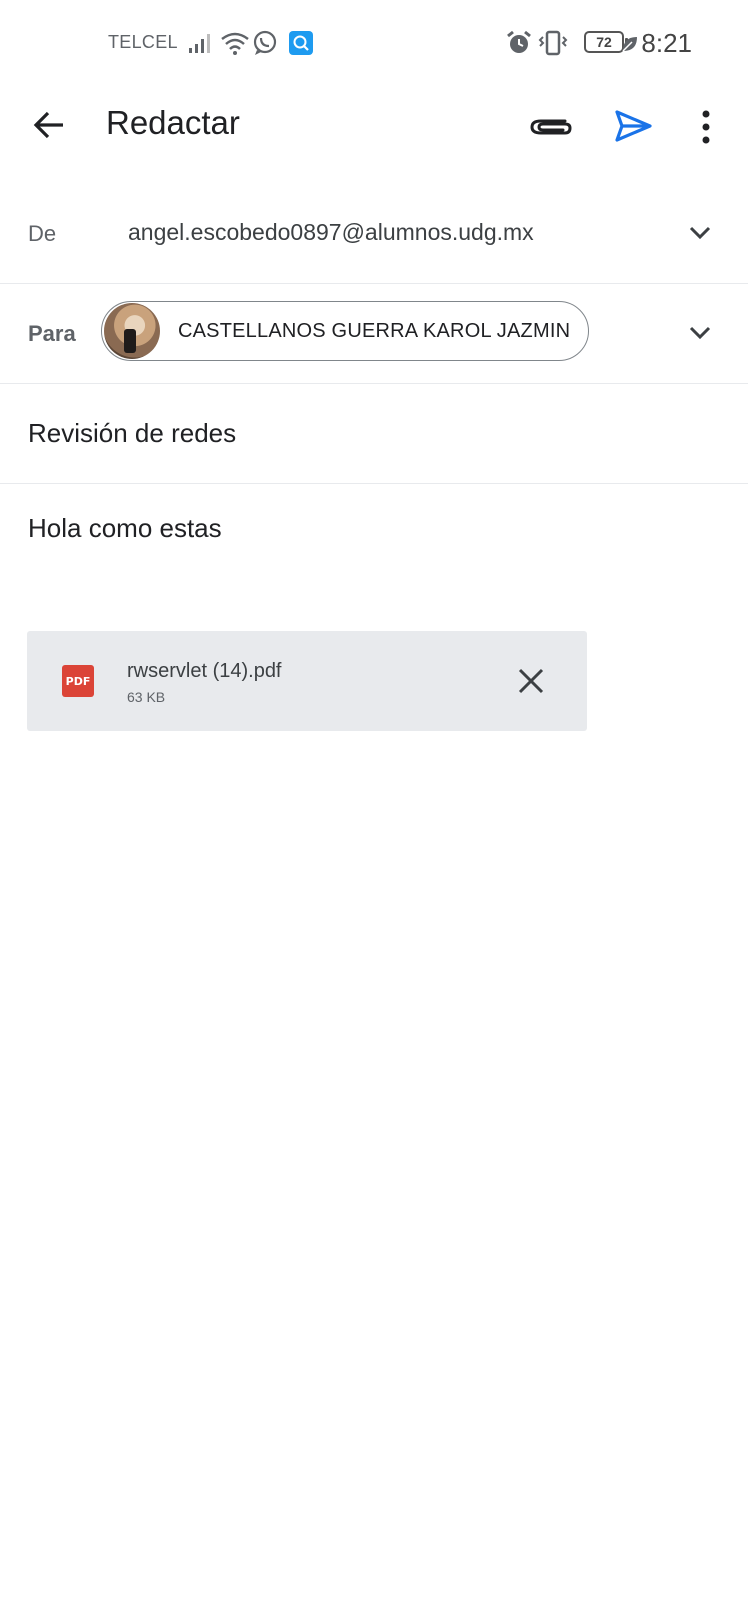  What do you see at coordinates (551, 126) in the screenshot?
I see `attach-icon` at bounding box center [551, 126].